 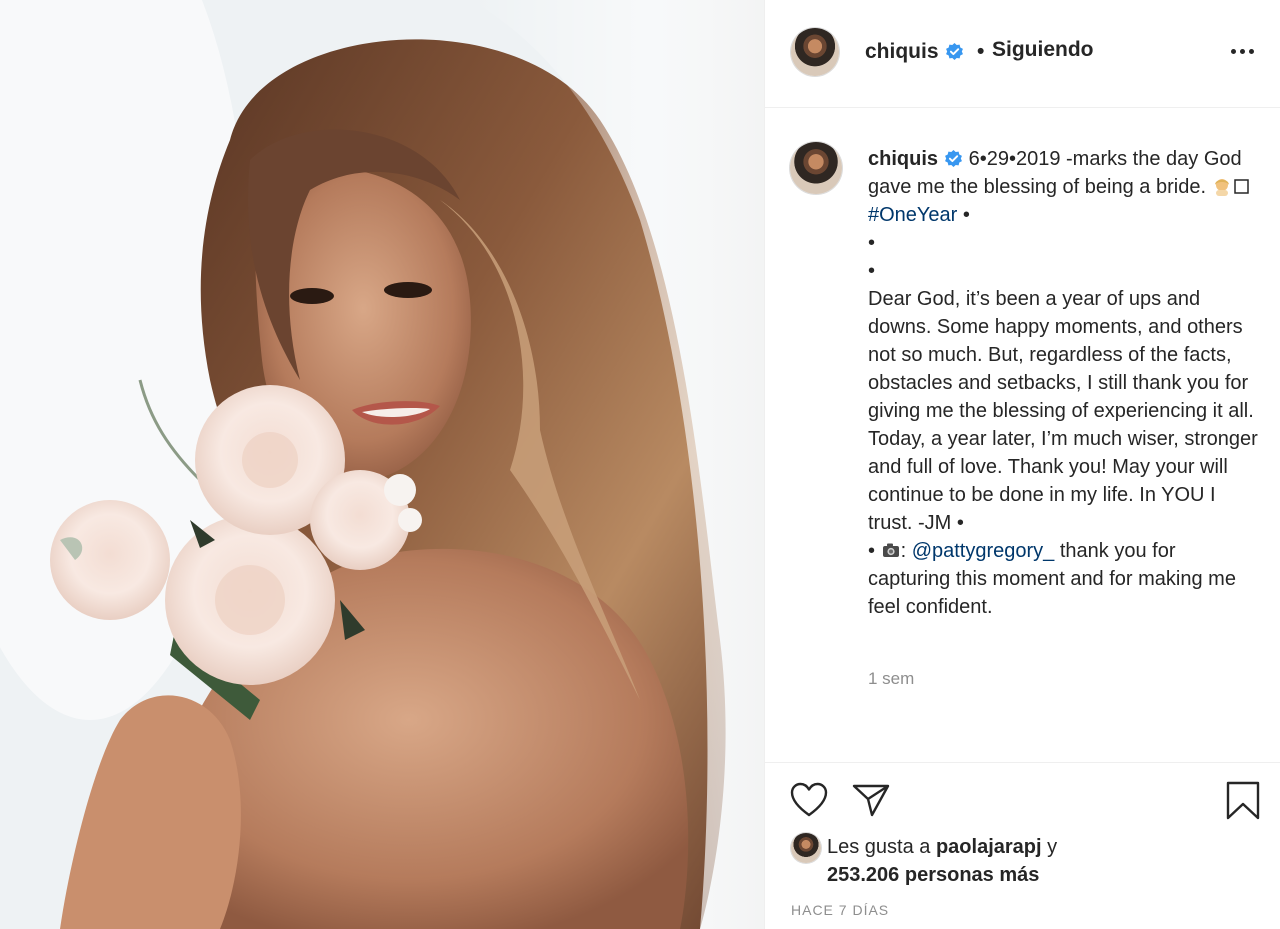 What do you see at coordinates (1221, 187) in the screenshot?
I see `bride-emoji-icon` at bounding box center [1221, 187].